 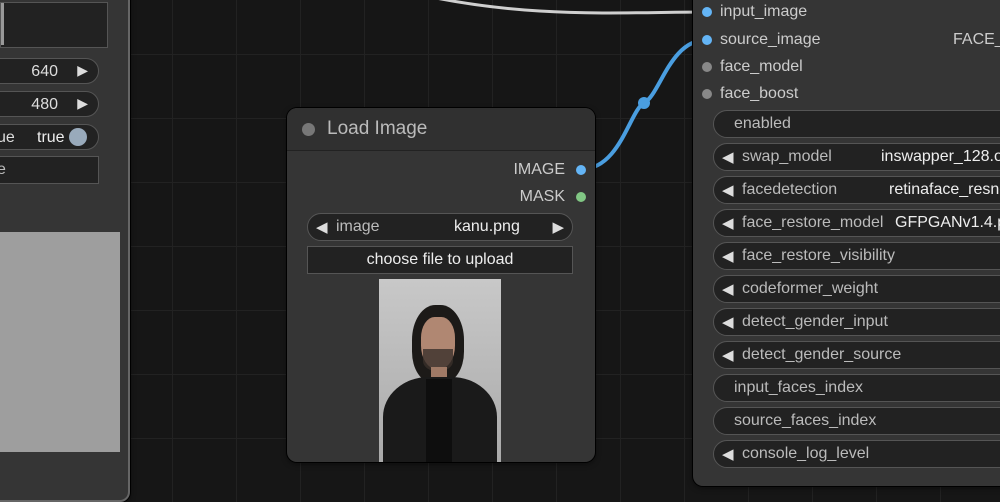 I want to click on left-node: 640 ▶ 480 ▶ ue true e, so click(x=65, y=251).